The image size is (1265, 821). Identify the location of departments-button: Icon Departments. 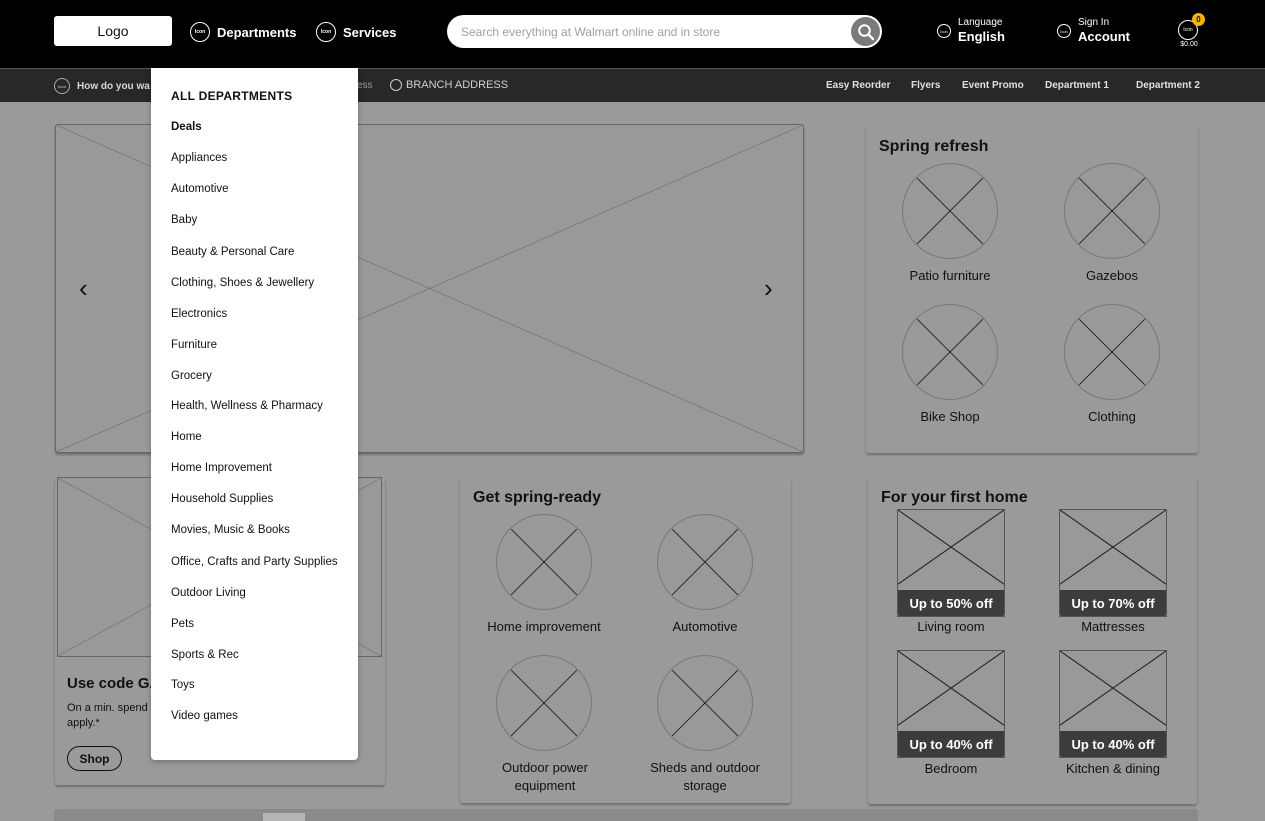
(243, 32).